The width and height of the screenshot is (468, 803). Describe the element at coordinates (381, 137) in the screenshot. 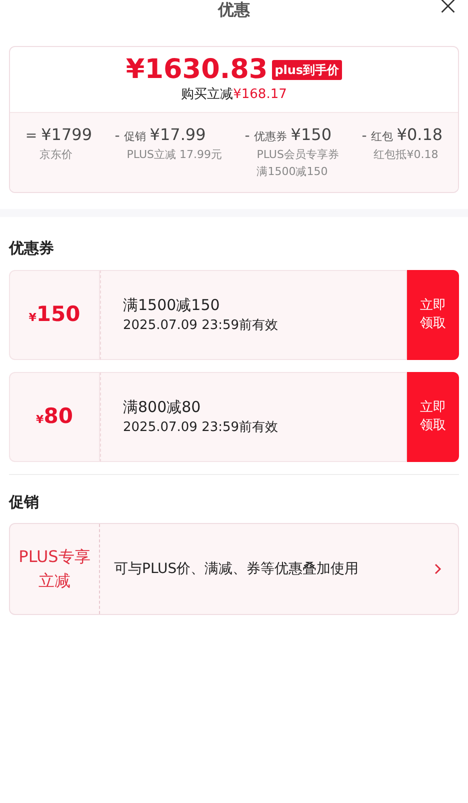

I see `breakdown-label: 红包` at that location.